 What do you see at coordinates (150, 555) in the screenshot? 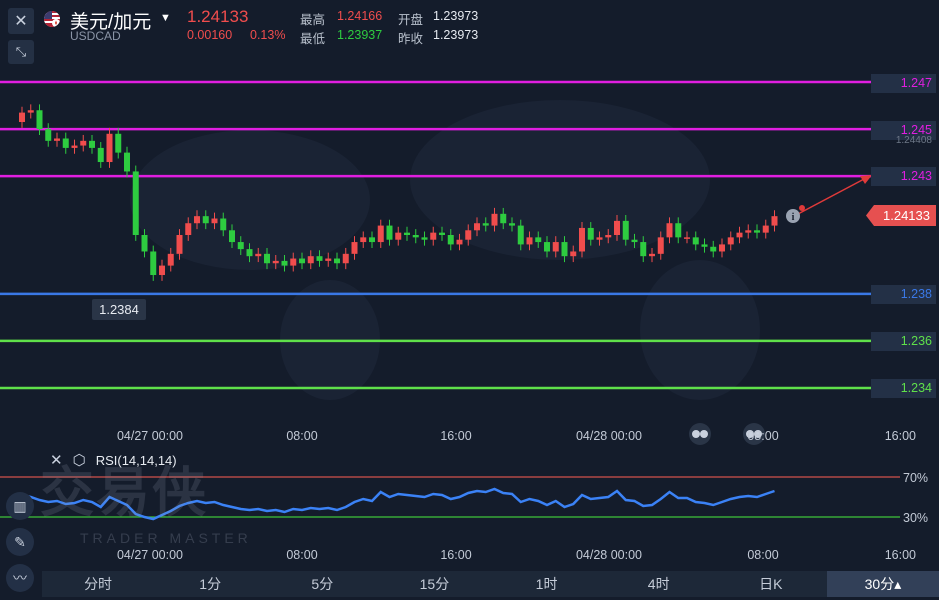
I see `rsi-time-tick-label: 04/27 00:00` at bounding box center [150, 555].